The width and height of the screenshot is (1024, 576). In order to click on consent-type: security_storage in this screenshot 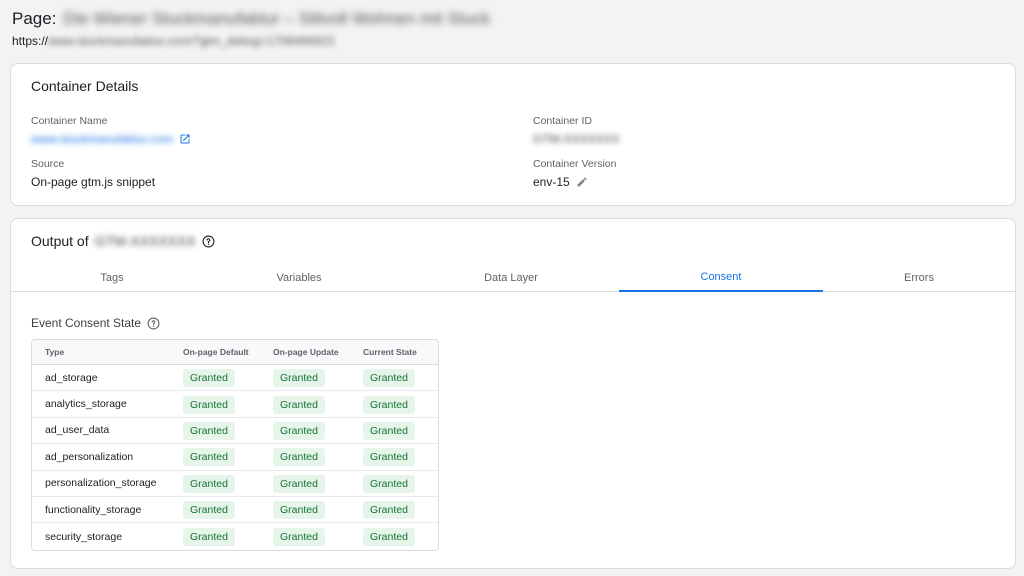, I will do `click(84, 536)`.